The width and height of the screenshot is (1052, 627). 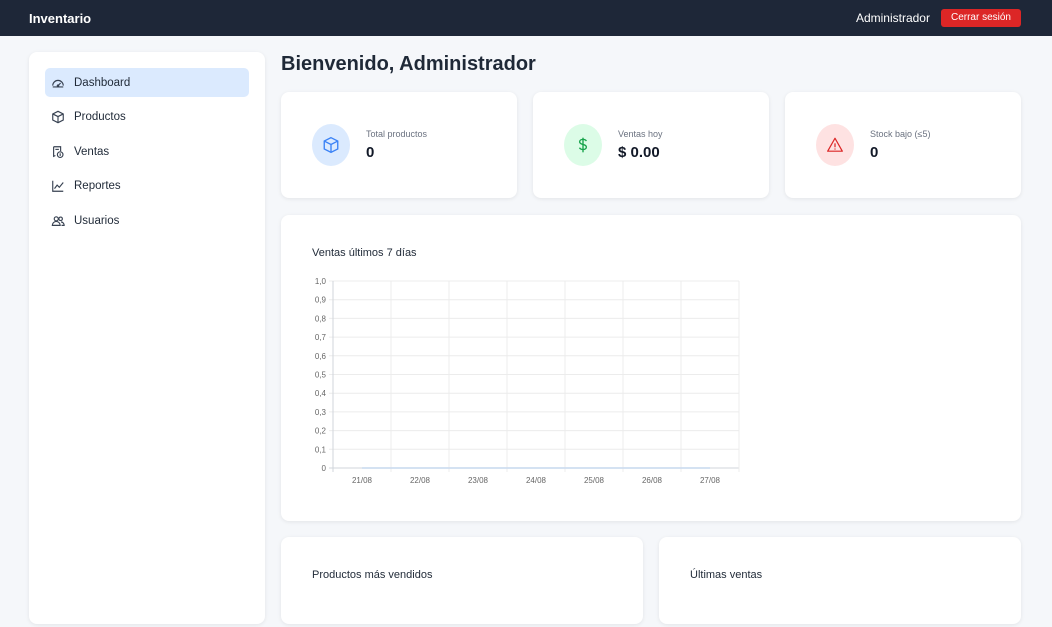 What do you see at coordinates (102, 82) in the screenshot?
I see `sidebar-item-label: Dashboard` at bounding box center [102, 82].